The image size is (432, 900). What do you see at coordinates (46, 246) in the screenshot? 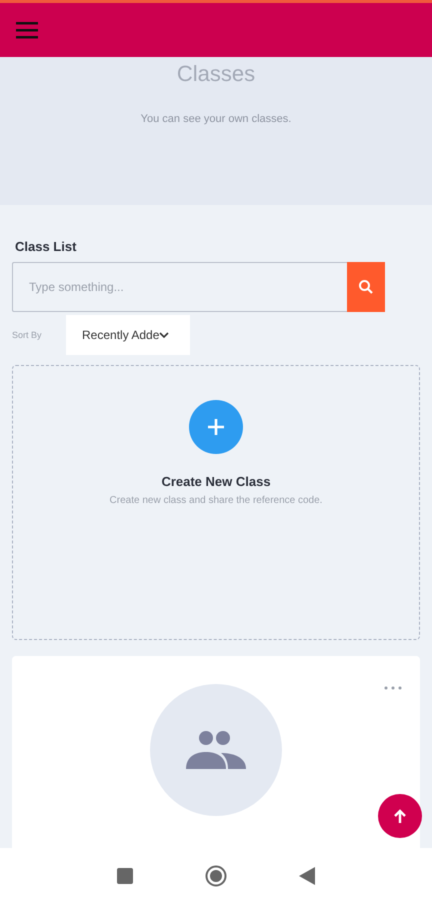
I see `section-heading: Class List` at bounding box center [46, 246].